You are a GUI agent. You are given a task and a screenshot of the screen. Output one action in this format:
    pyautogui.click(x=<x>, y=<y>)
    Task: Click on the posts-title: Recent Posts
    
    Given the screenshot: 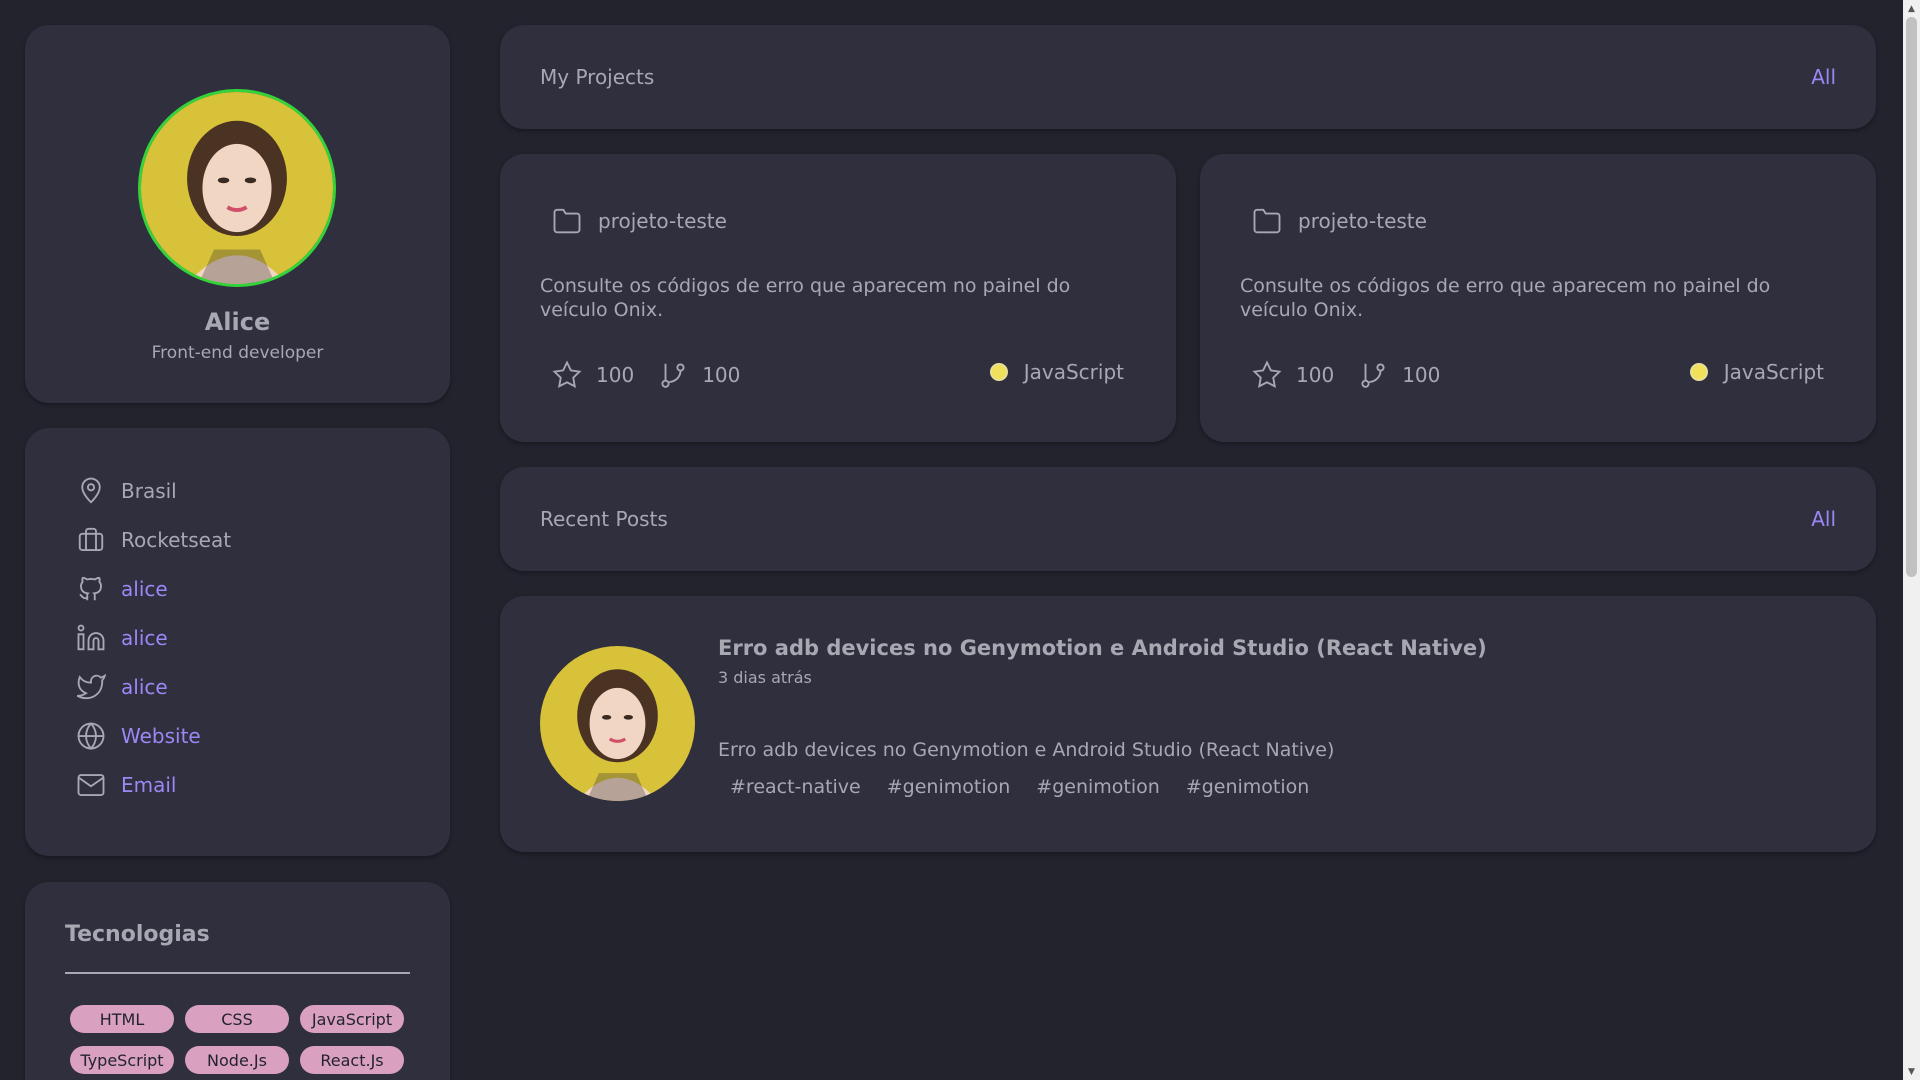 What is the action you would take?
    pyautogui.click(x=604, y=519)
    